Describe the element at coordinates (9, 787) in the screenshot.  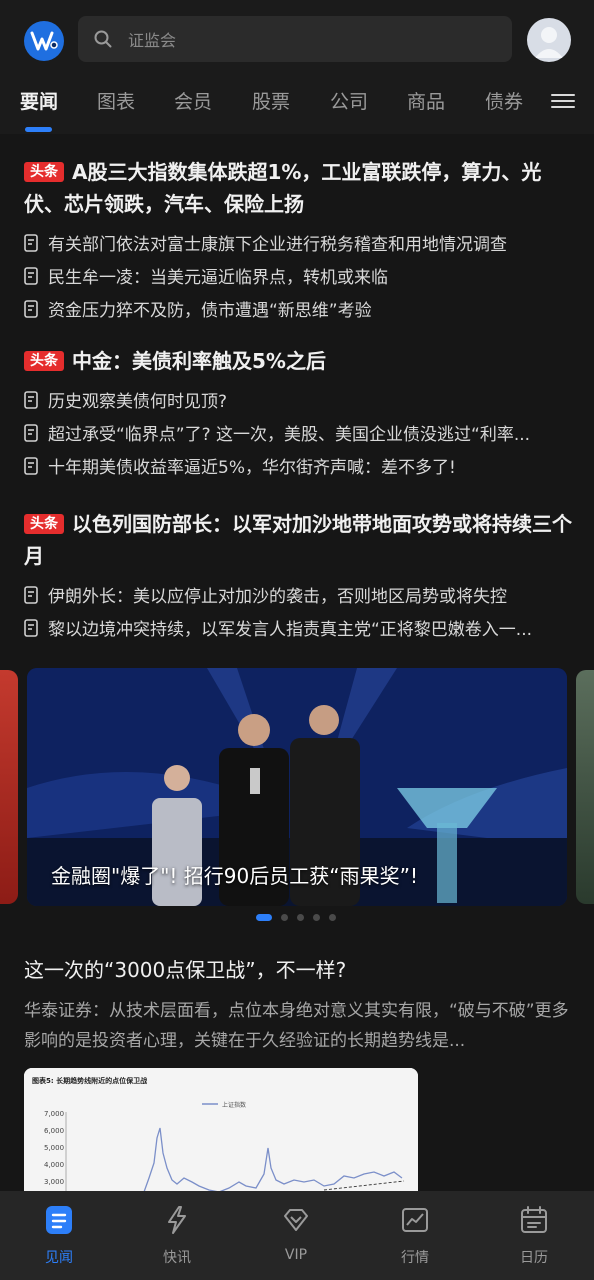
I see `previous-slide-peek` at that location.